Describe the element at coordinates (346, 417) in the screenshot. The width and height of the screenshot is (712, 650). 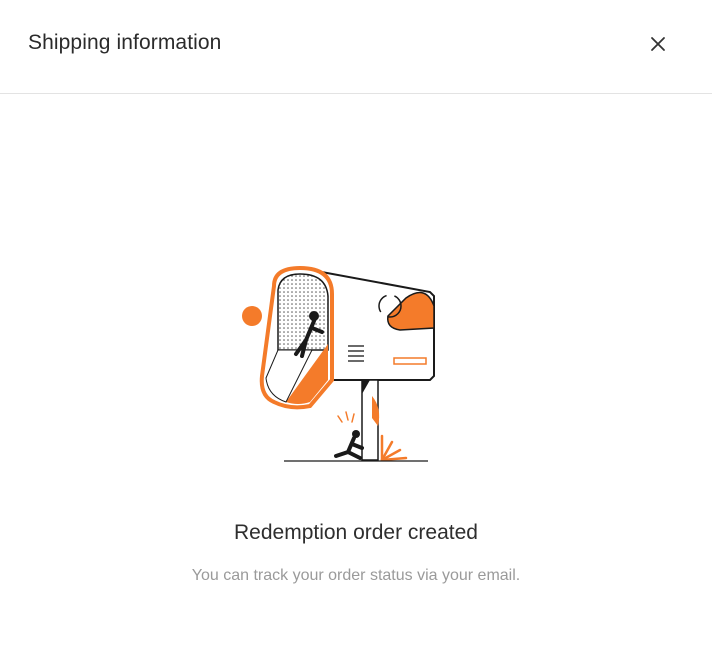
I see `spark-lines` at that location.